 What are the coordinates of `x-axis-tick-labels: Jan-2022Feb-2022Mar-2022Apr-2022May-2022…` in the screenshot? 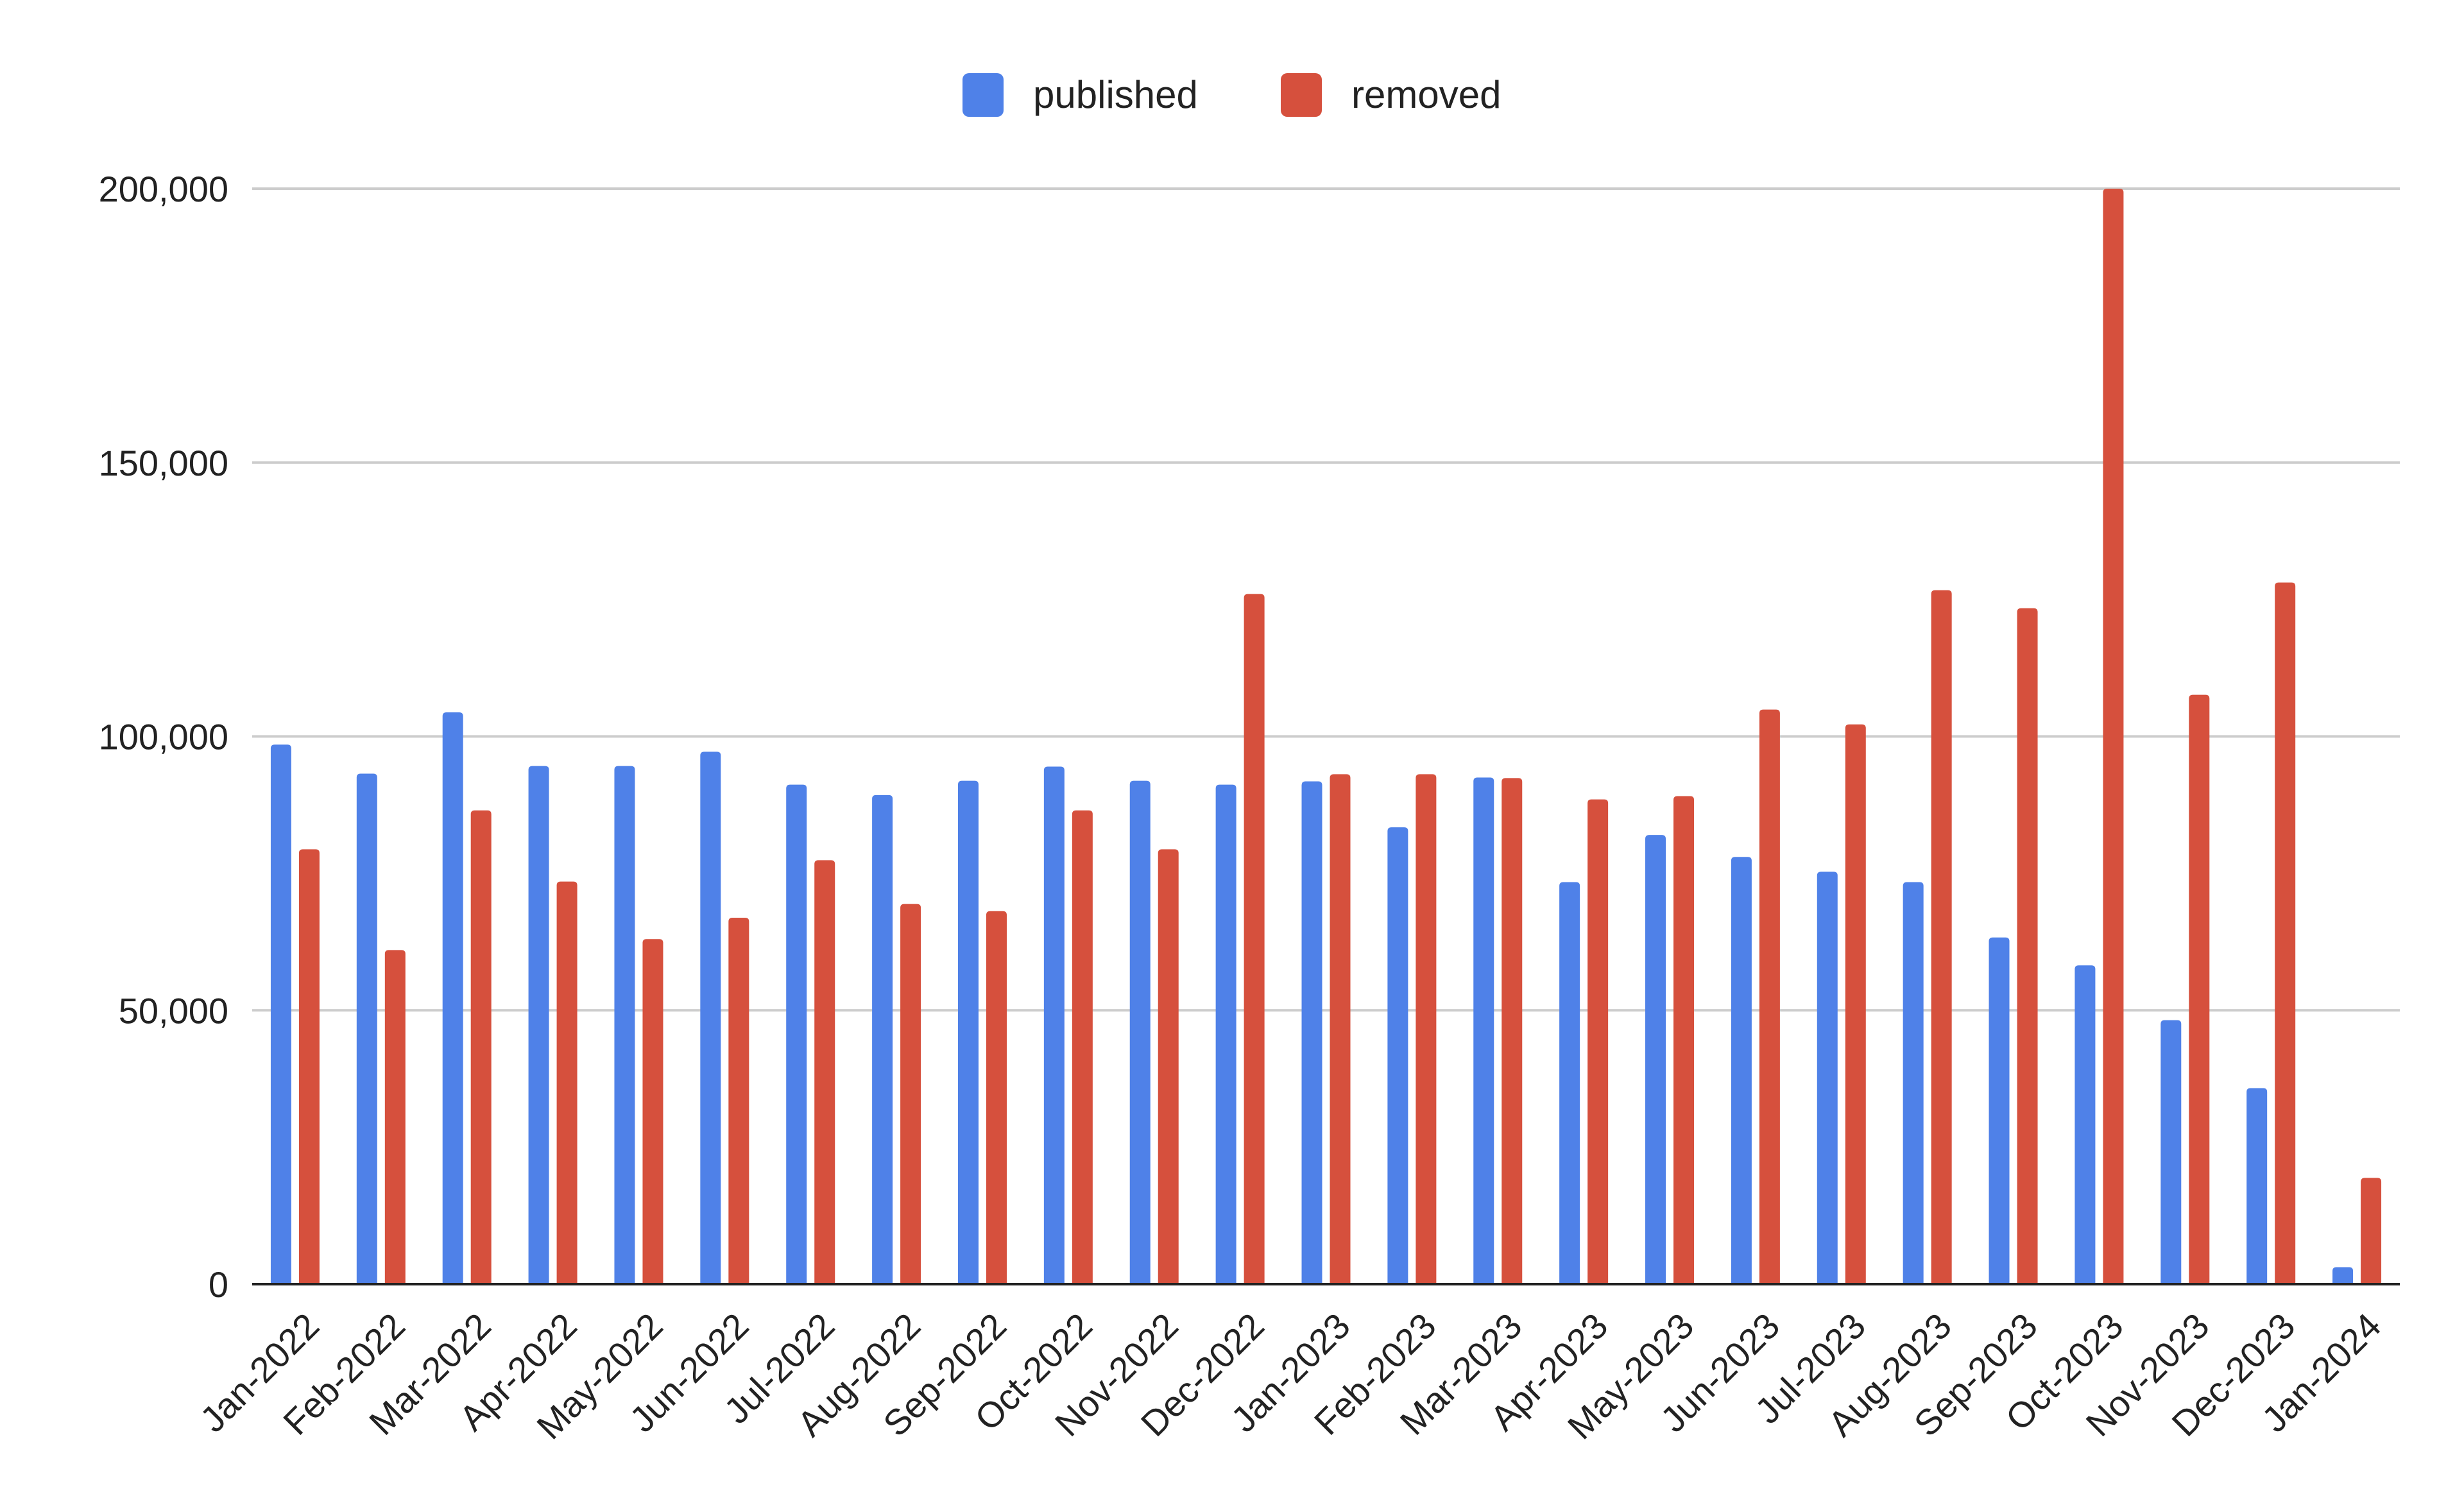 It's located at (1291, 1376).